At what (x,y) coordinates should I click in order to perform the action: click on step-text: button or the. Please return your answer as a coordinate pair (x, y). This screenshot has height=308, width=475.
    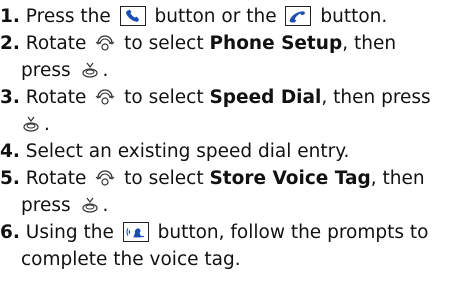
    Looking at the image, I should click on (215, 16).